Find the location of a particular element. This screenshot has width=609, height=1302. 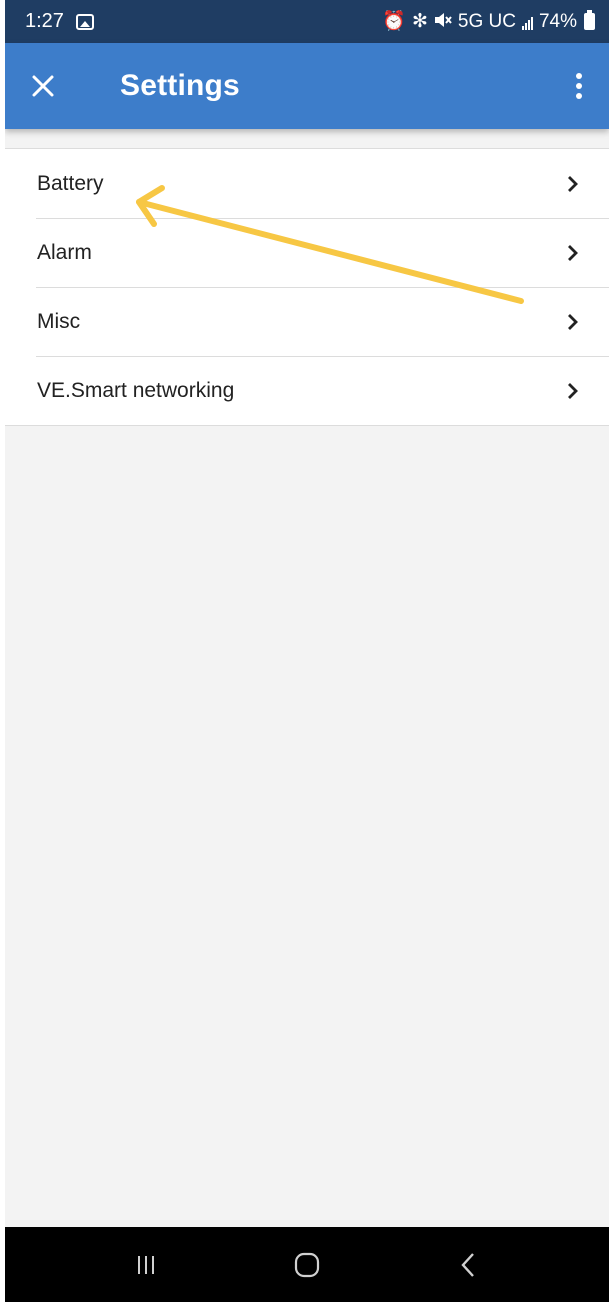

back-button is located at coordinates (468, 1265).